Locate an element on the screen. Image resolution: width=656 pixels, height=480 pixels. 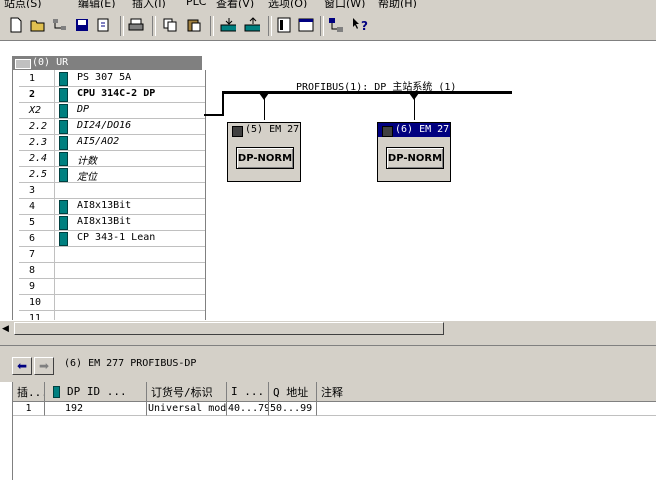
profibus-link is located at coordinates (214, 115).